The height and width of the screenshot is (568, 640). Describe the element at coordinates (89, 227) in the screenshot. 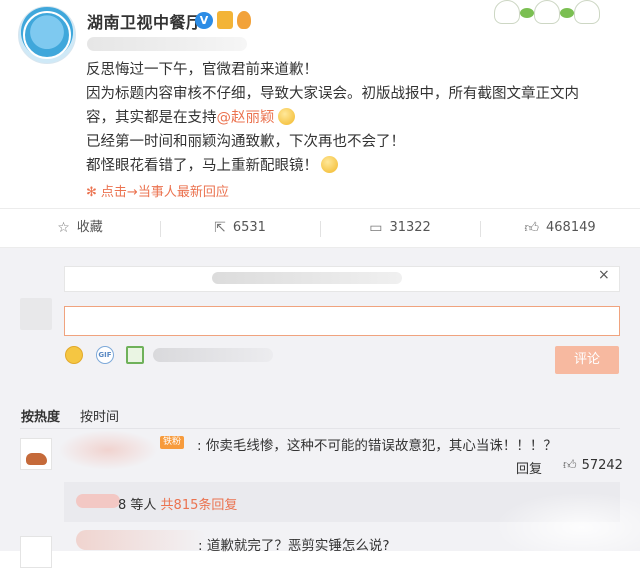

I see `favorite-label: 收藏` at that location.